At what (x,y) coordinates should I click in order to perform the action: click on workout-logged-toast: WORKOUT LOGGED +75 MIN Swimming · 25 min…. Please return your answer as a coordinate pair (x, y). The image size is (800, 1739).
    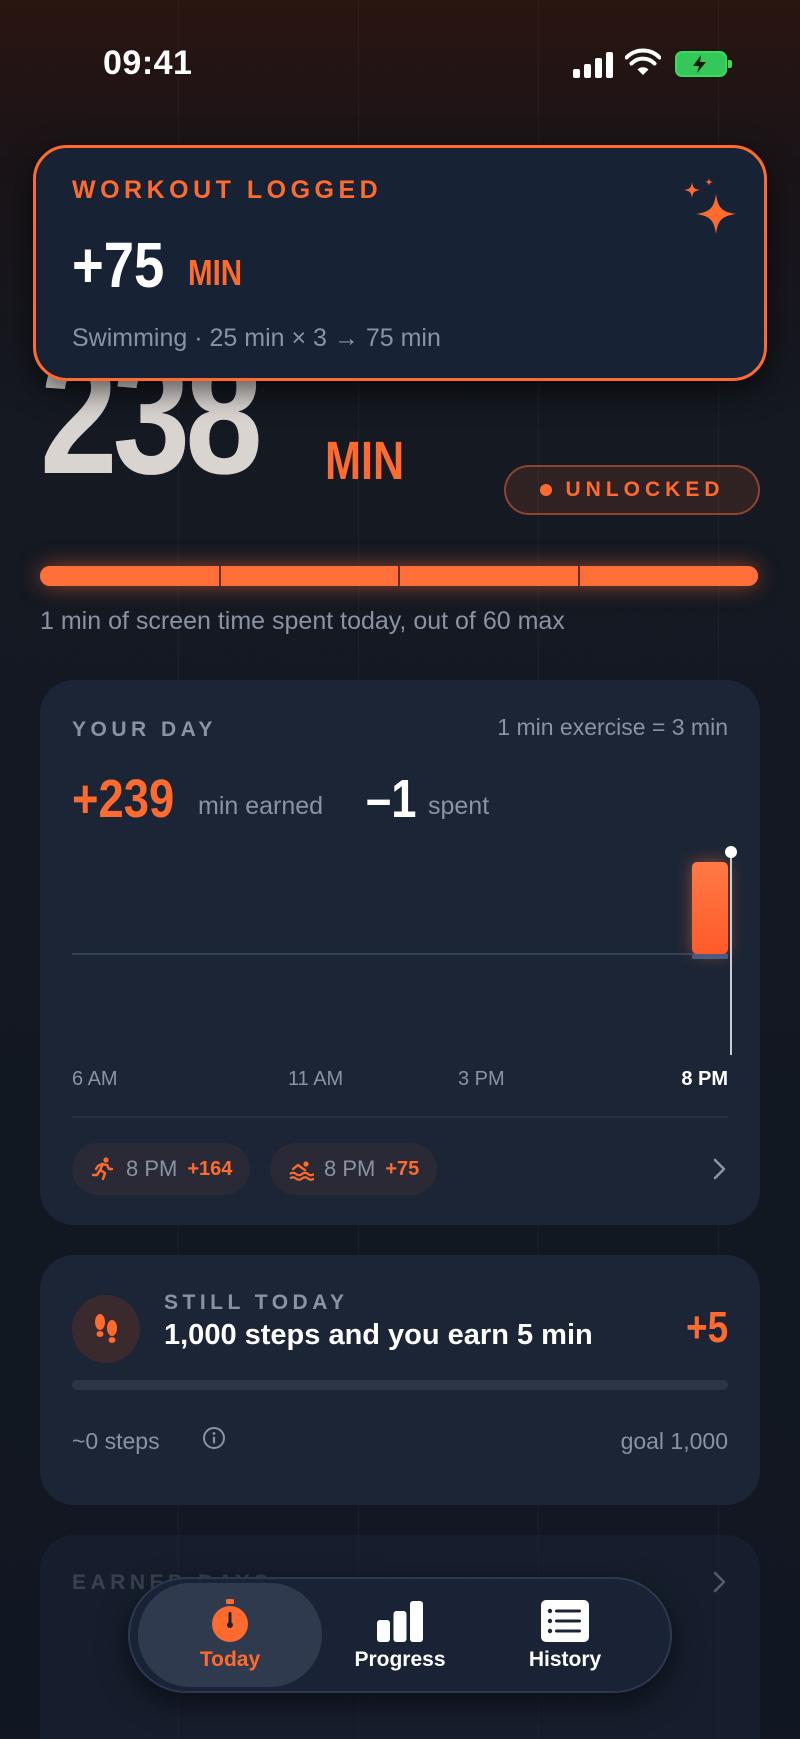
    Looking at the image, I should click on (400, 263).